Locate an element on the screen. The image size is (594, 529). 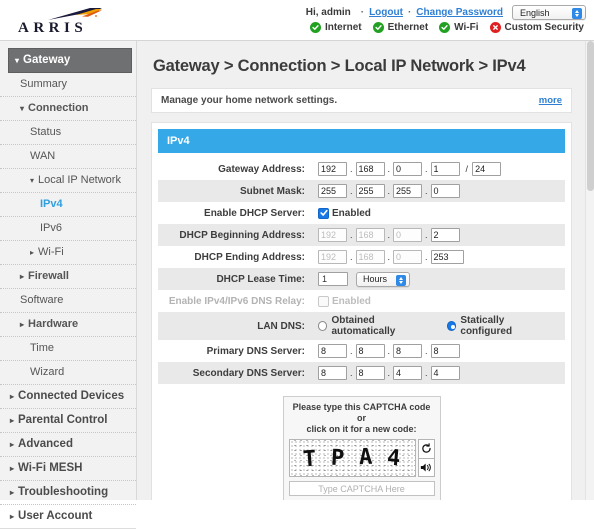
field-label: DHCP Beginning Address: is located at coordinates (242, 235).